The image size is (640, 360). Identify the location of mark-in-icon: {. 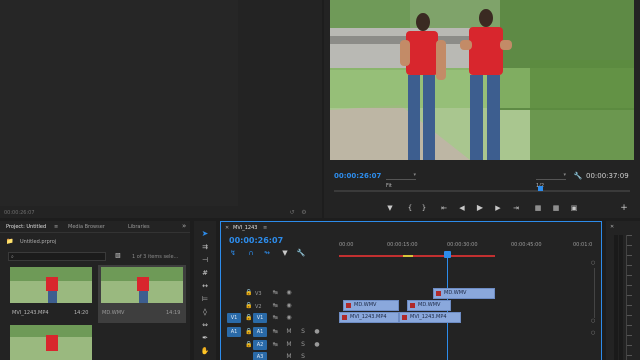
(410, 208).